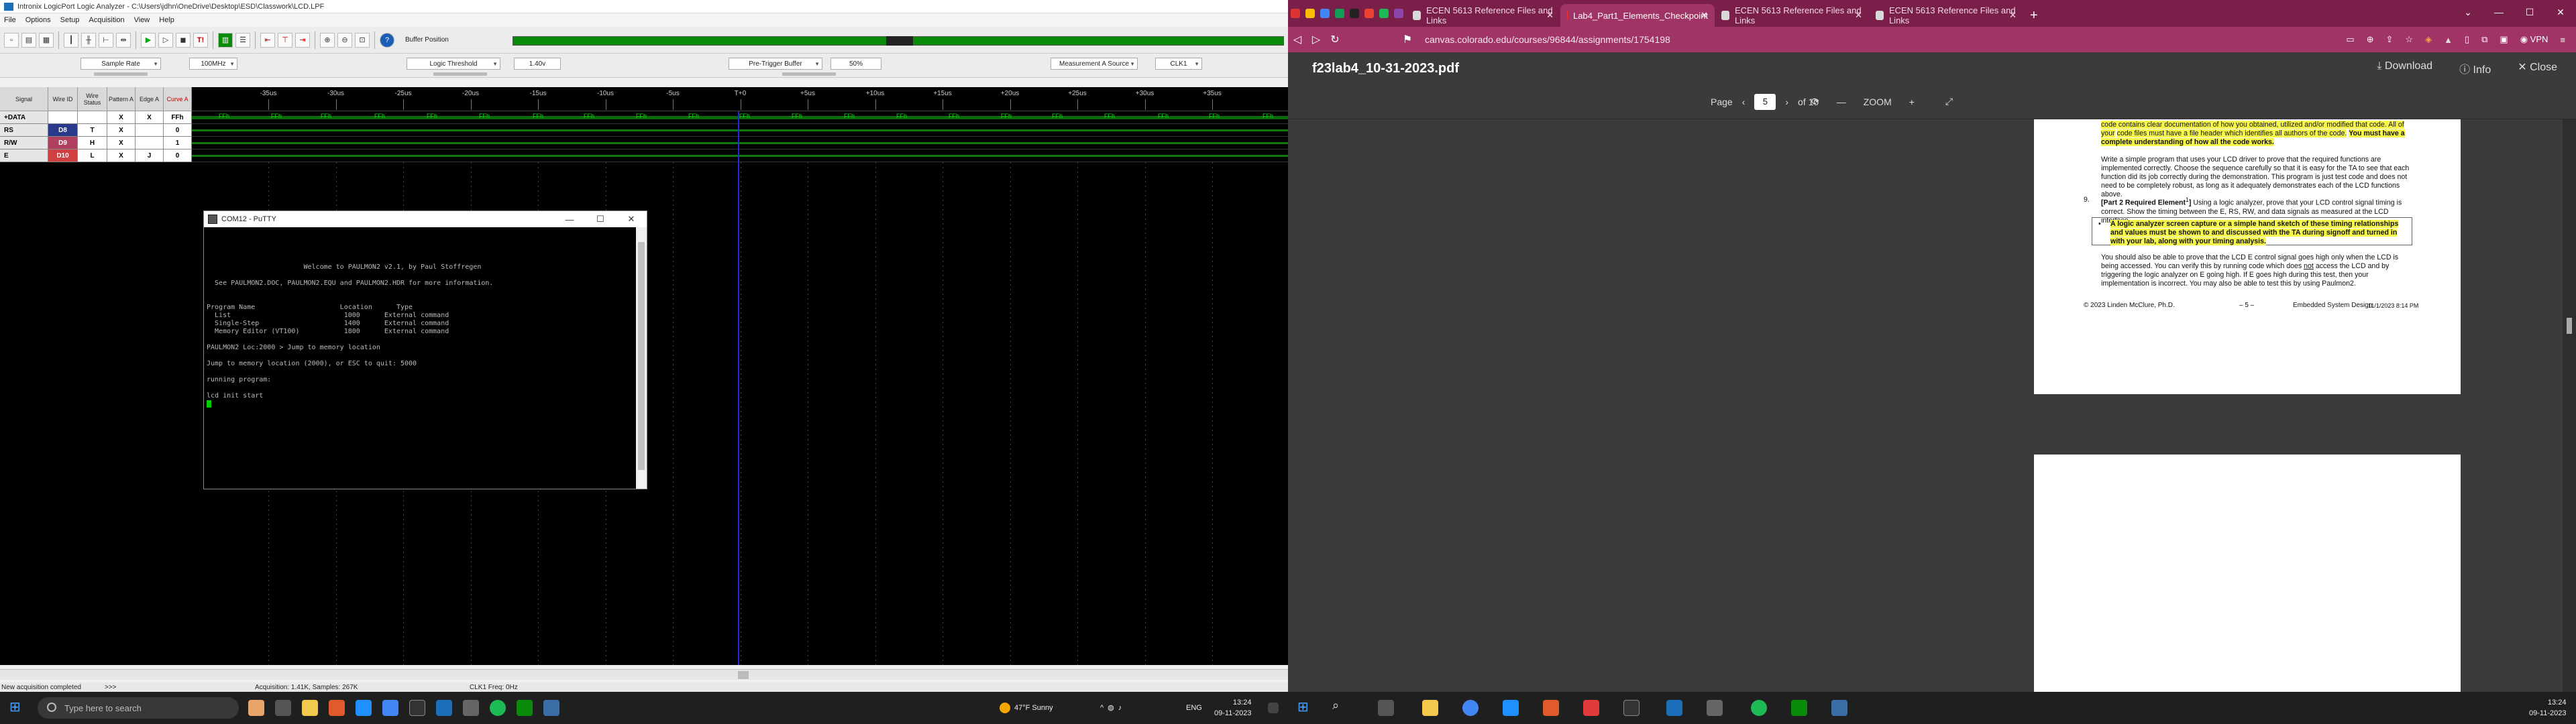 Image resolution: width=2576 pixels, height=724 pixels. What do you see at coordinates (1273, 708) in the screenshot?
I see `notification-icon` at bounding box center [1273, 708].